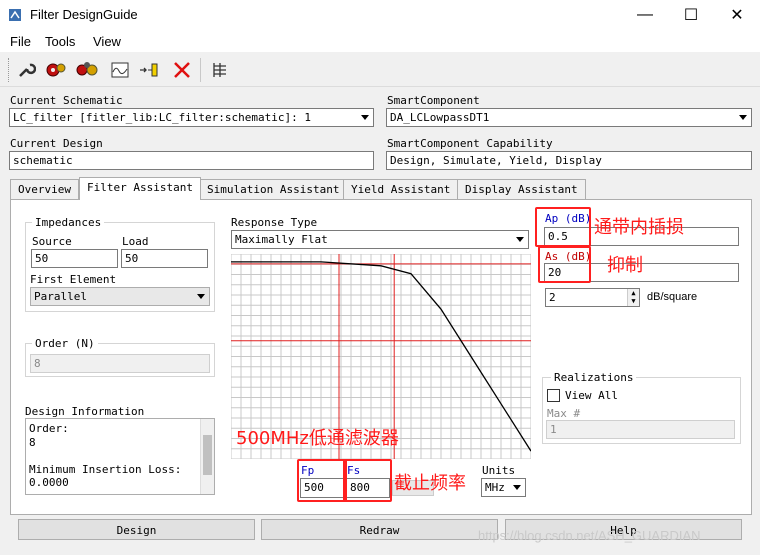 This screenshot has height=555, width=760. I want to click on app-icon, so click(15, 15).